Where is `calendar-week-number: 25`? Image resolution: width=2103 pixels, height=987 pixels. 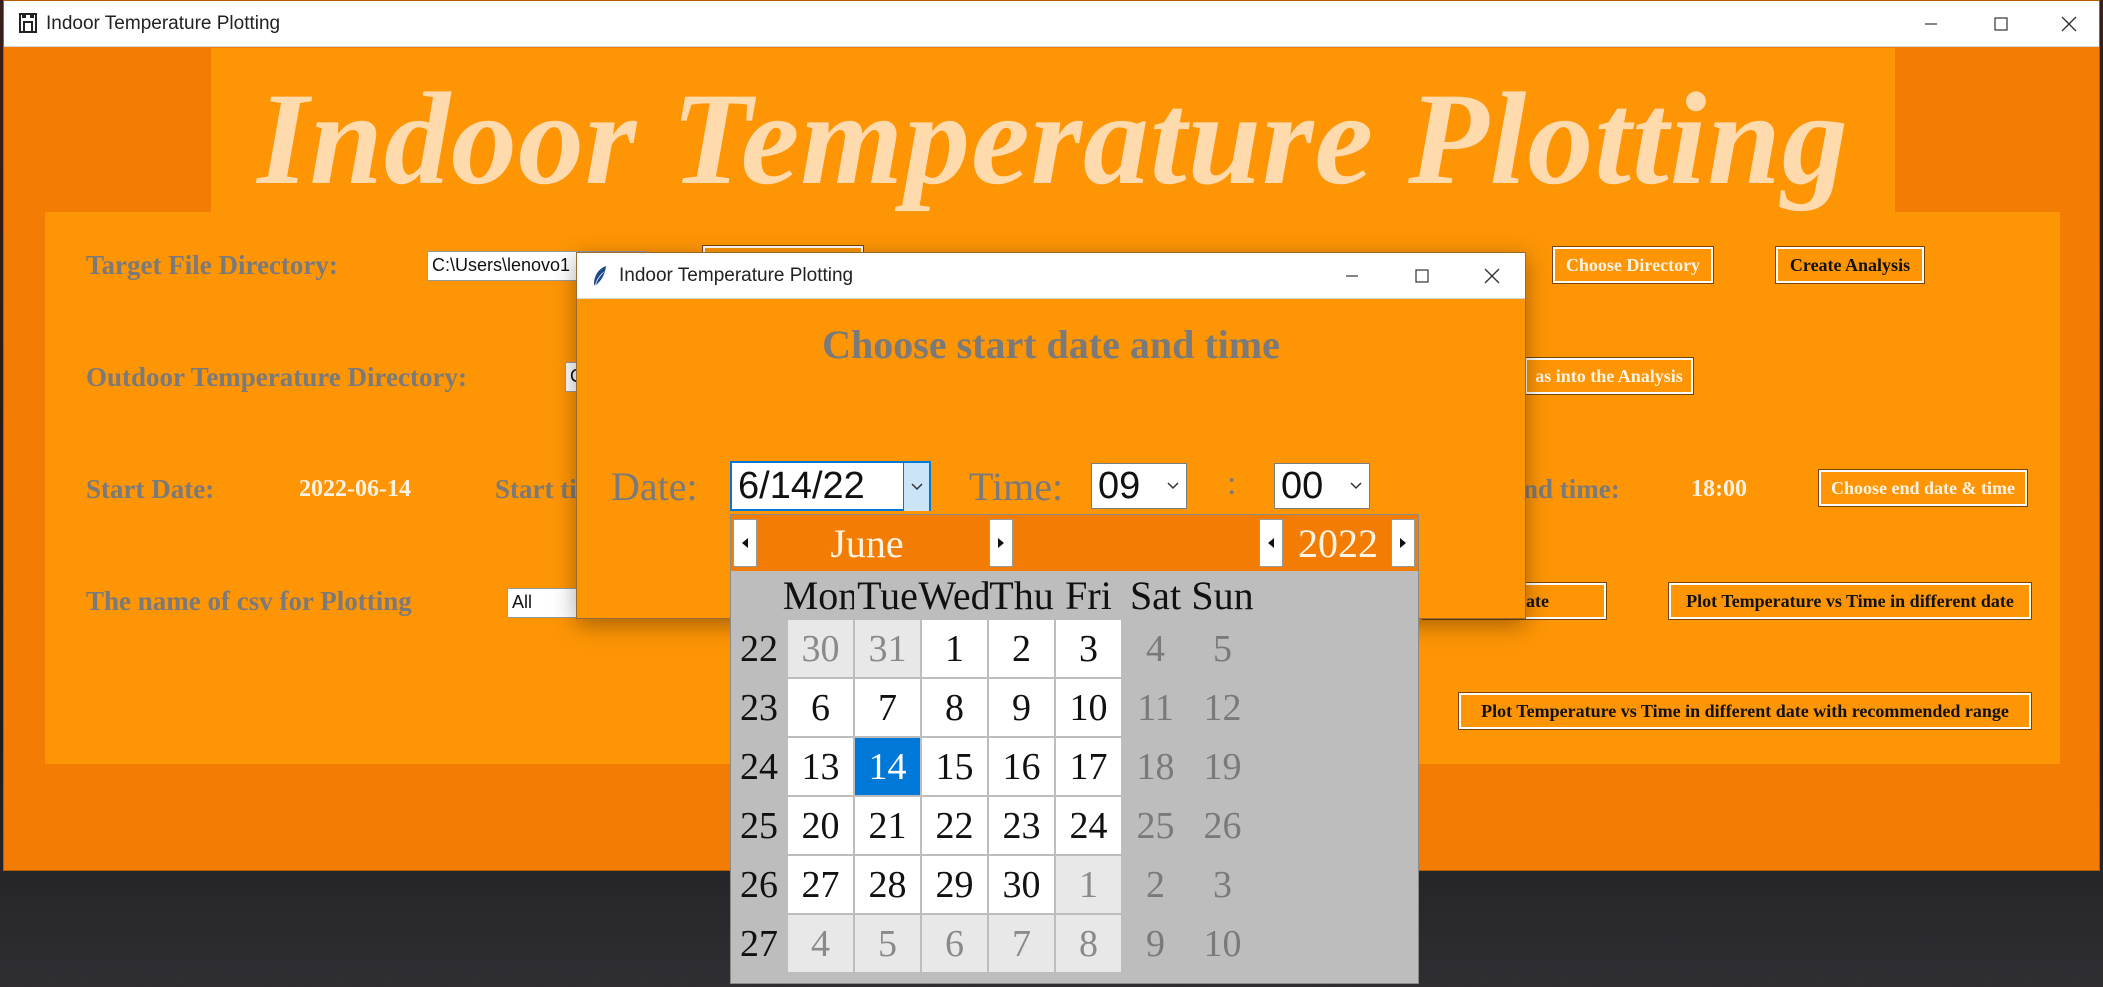 calendar-week-number: 25 is located at coordinates (759, 825).